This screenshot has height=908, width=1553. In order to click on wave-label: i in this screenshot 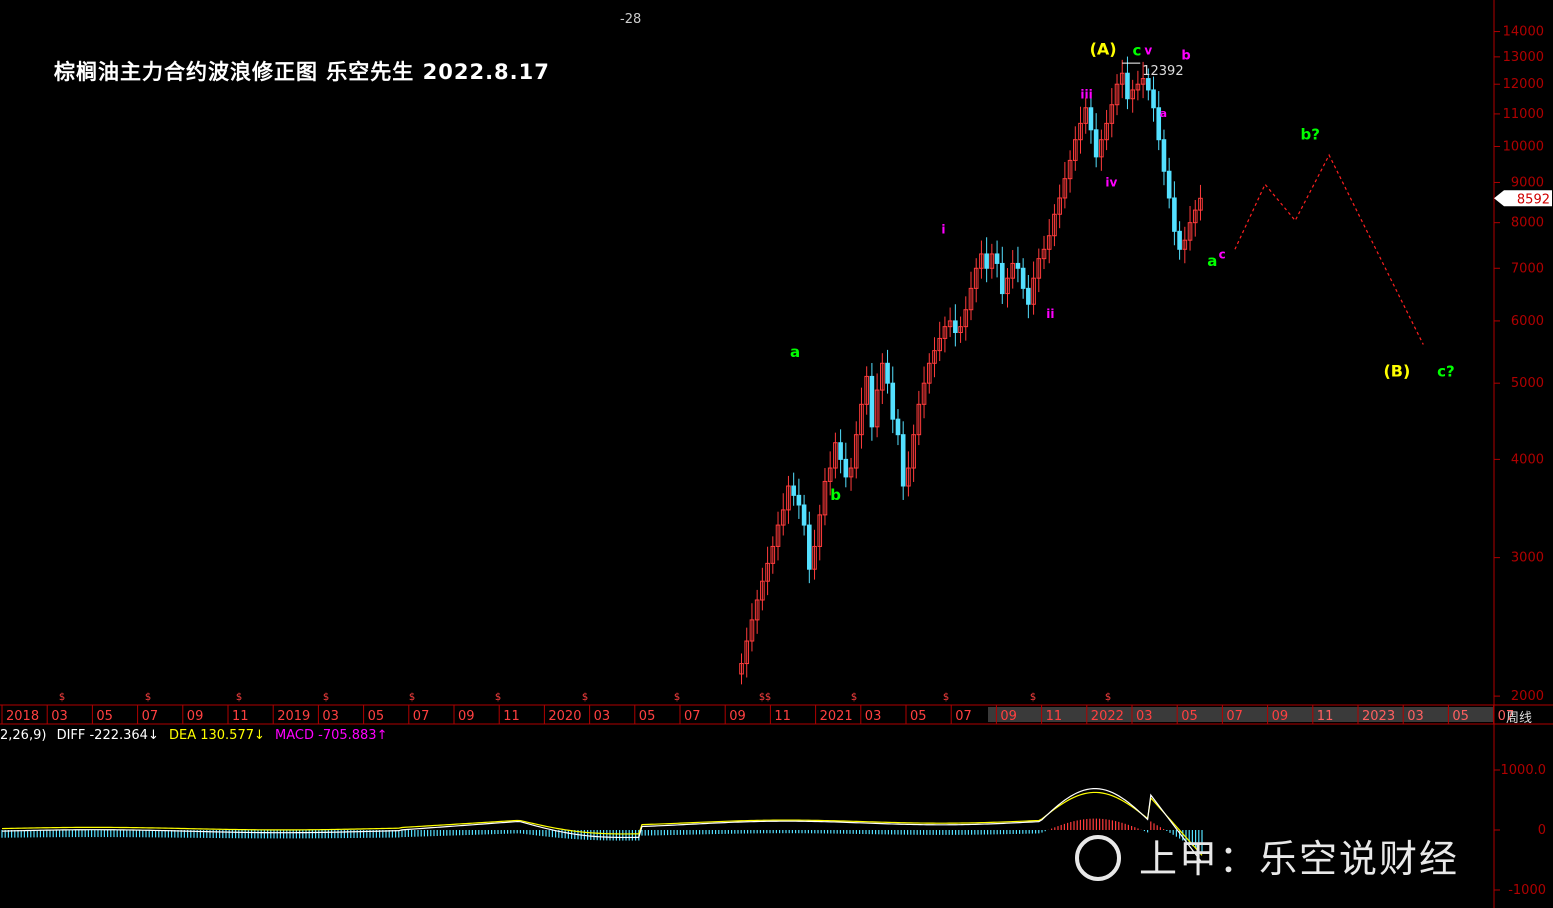, I will do `click(943, 230)`.